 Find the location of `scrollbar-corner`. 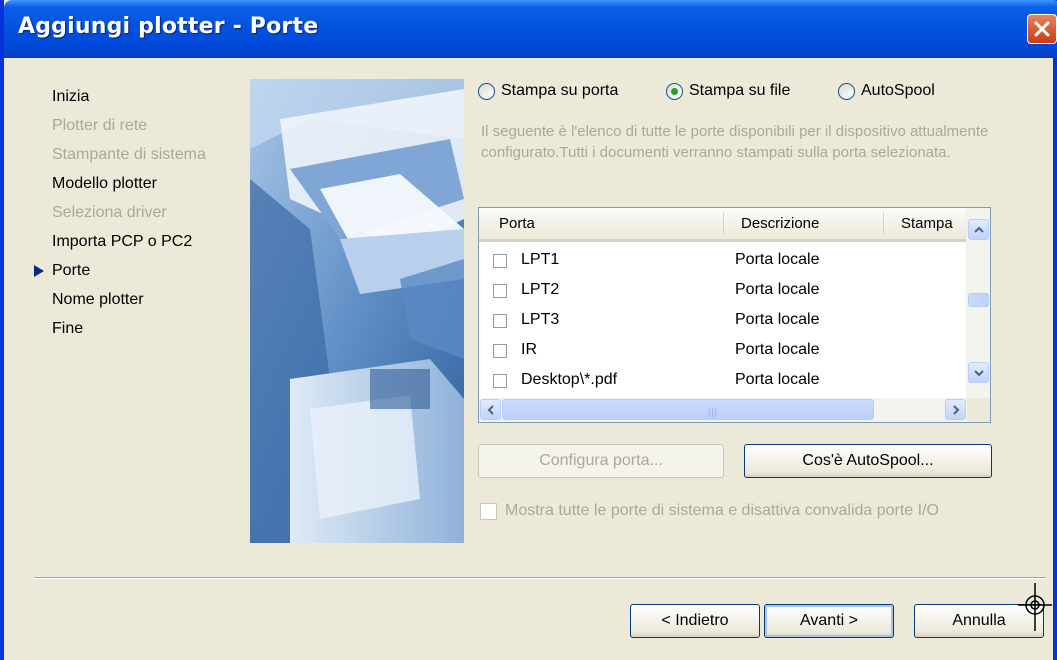

scrollbar-corner is located at coordinates (978, 410).